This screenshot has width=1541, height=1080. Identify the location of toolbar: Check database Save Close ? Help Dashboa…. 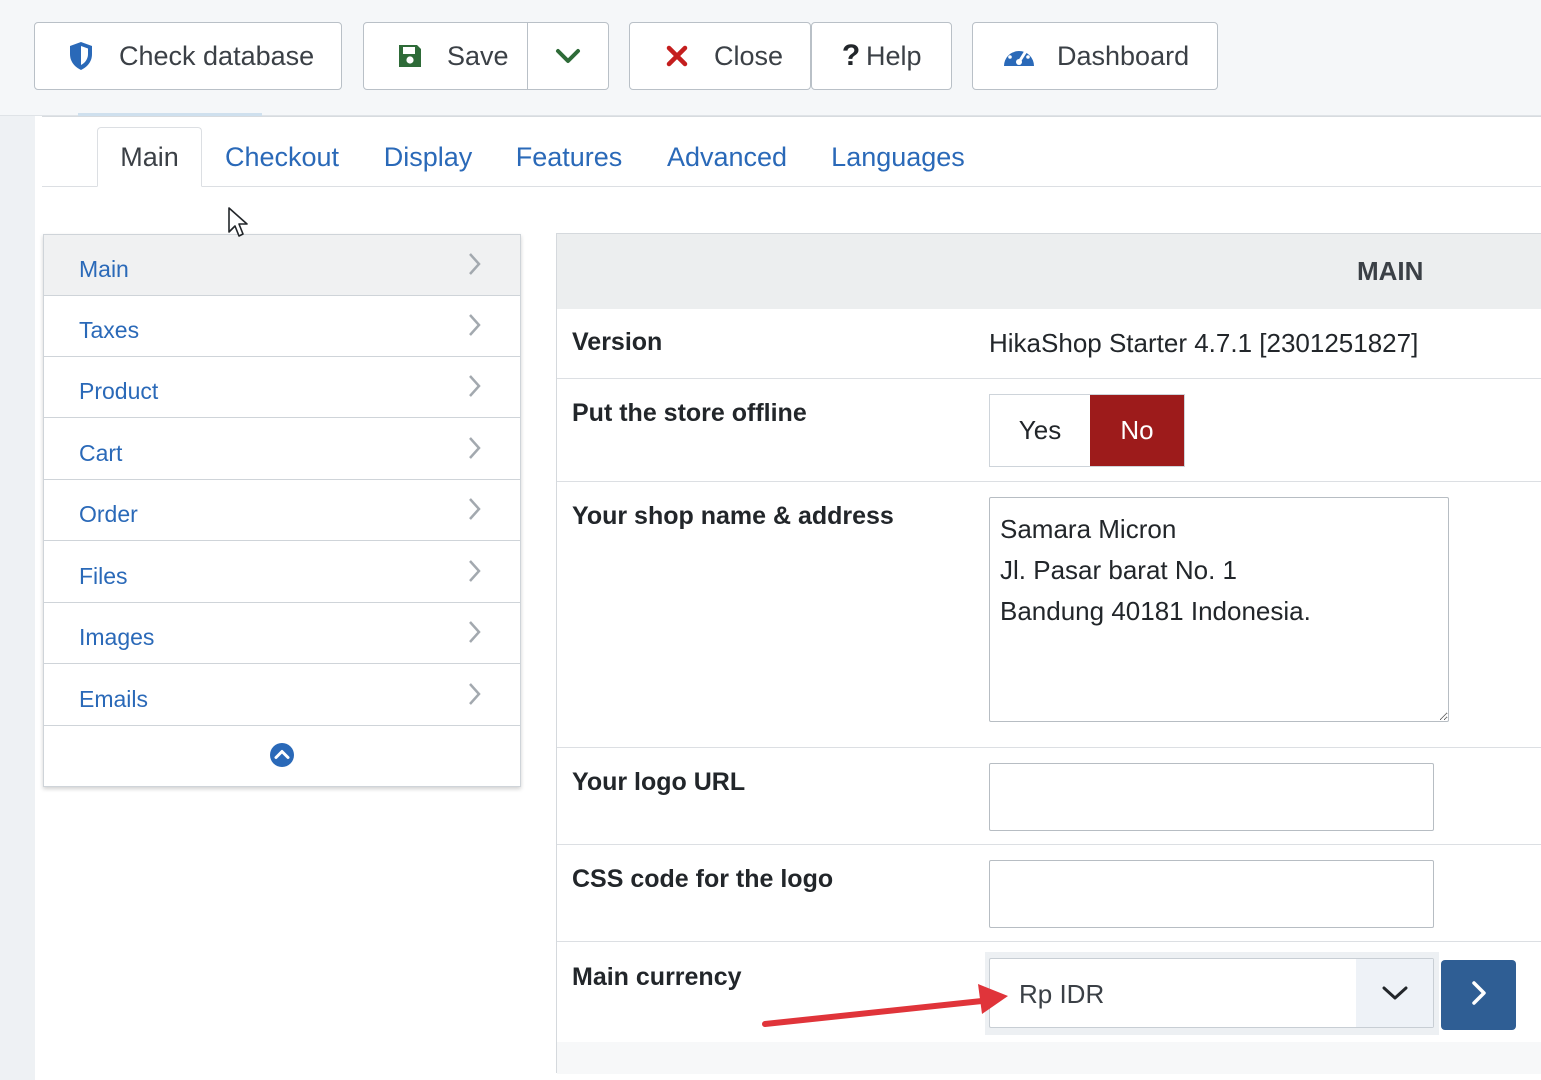
(770, 58).